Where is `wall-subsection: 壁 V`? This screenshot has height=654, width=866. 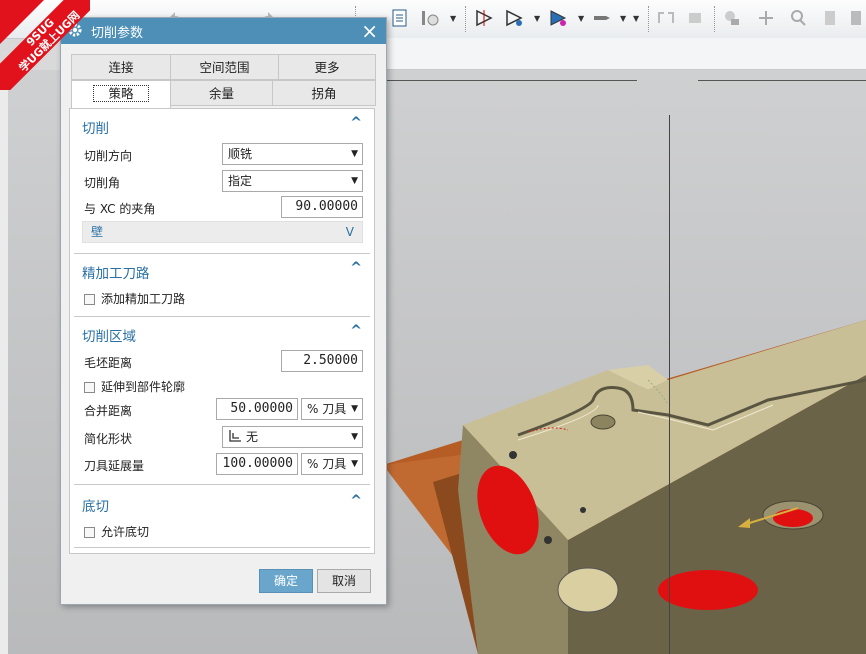
wall-subsection: 壁 V is located at coordinates (222, 232).